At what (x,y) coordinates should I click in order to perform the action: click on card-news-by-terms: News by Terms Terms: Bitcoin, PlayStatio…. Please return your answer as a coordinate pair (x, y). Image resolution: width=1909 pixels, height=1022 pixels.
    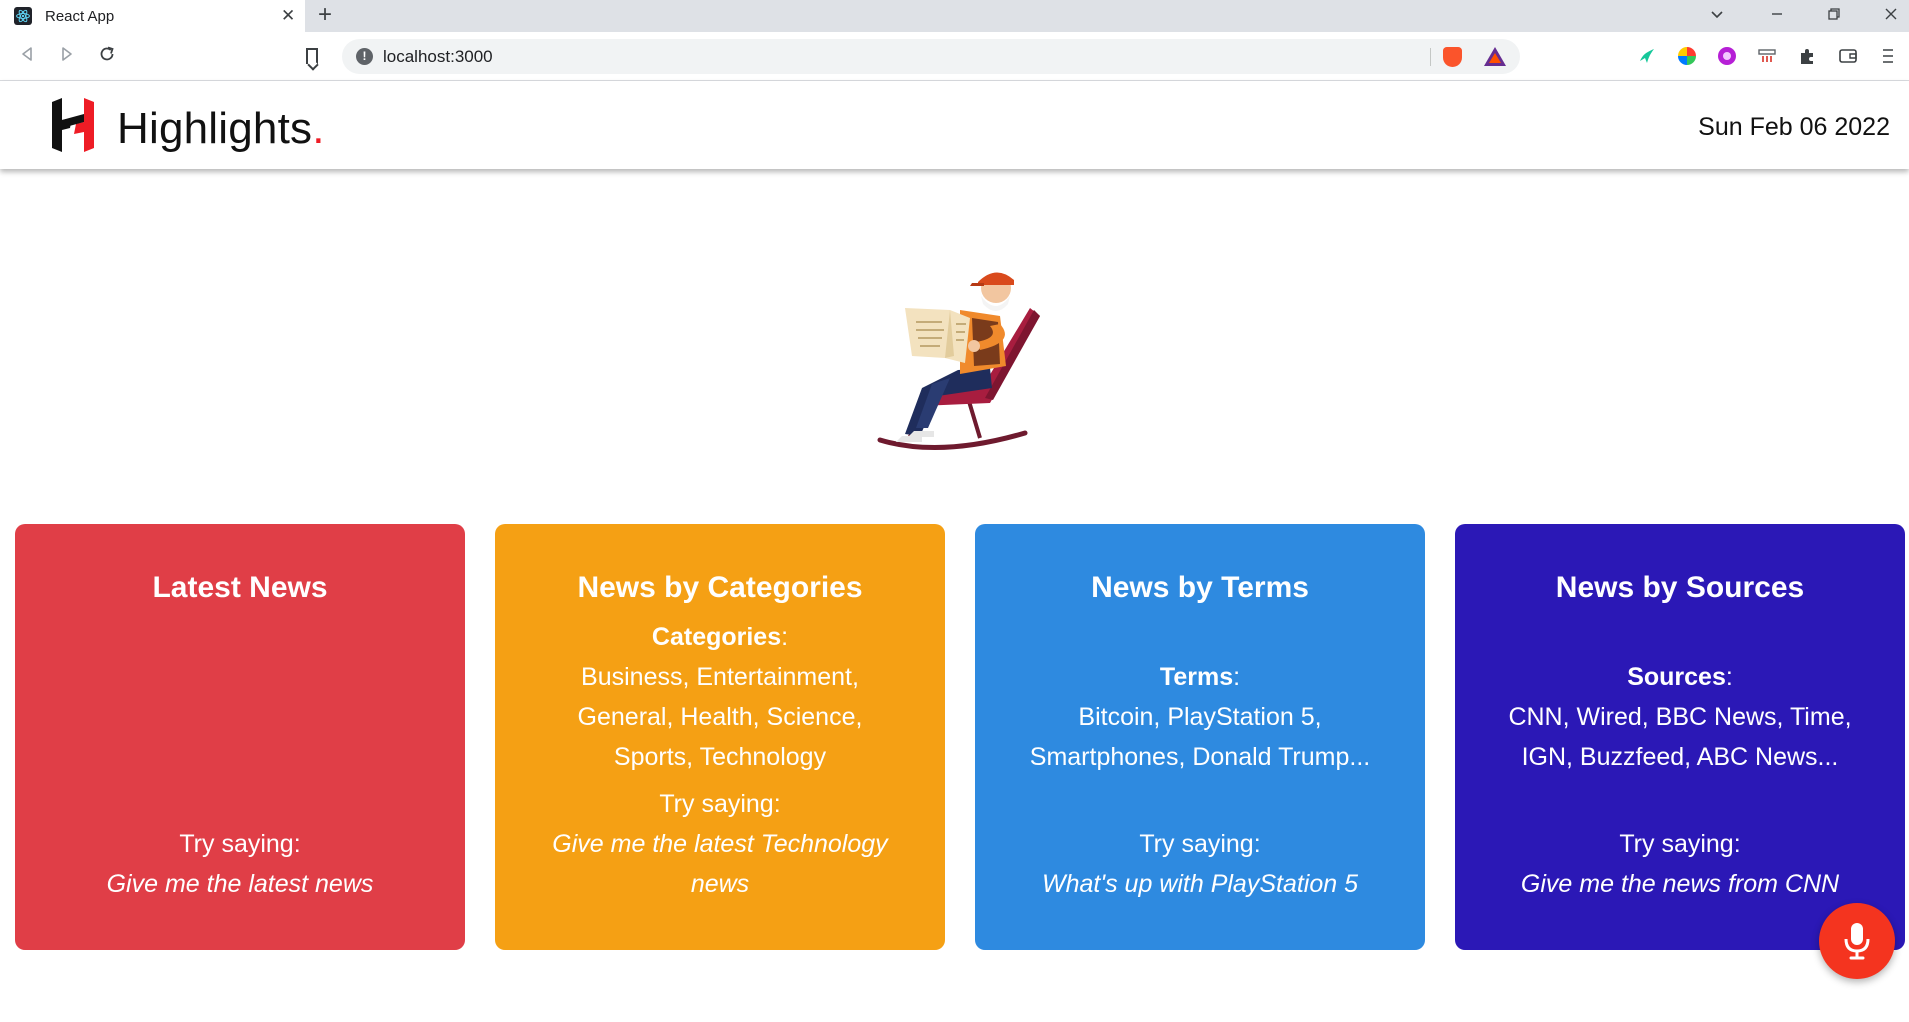
    Looking at the image, I should click on (1200, 737).